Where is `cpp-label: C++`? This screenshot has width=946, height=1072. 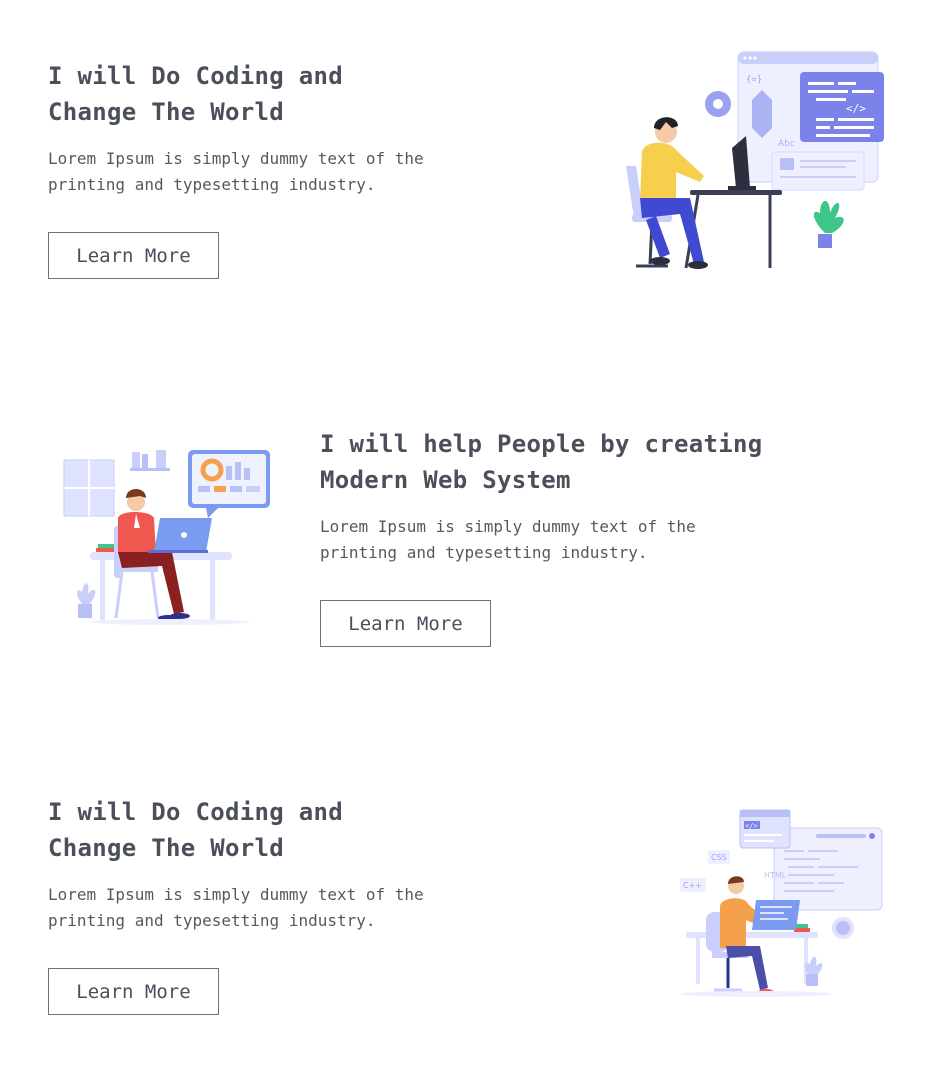 cpp-label: C++ is located at coordinates (692, 885).